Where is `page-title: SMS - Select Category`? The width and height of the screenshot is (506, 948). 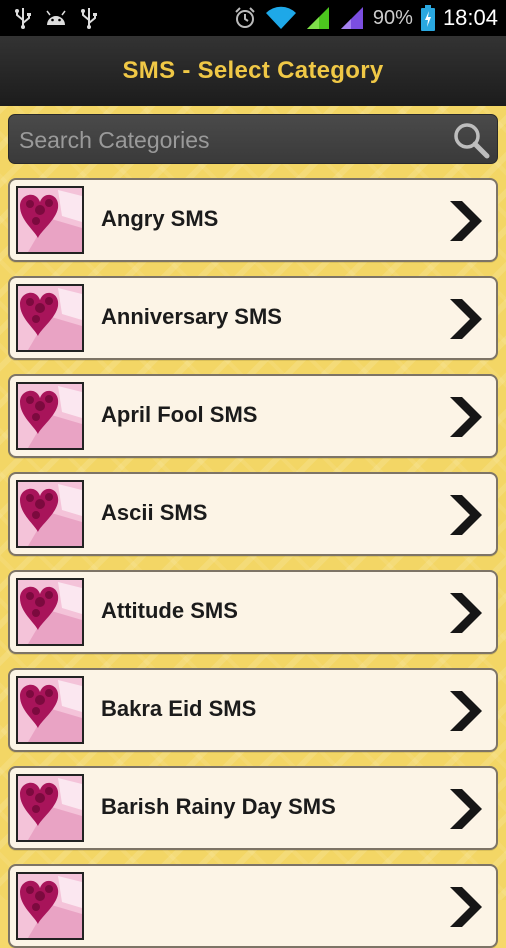
page-title: SMS - Select Category is located at coordinates (253, 70).